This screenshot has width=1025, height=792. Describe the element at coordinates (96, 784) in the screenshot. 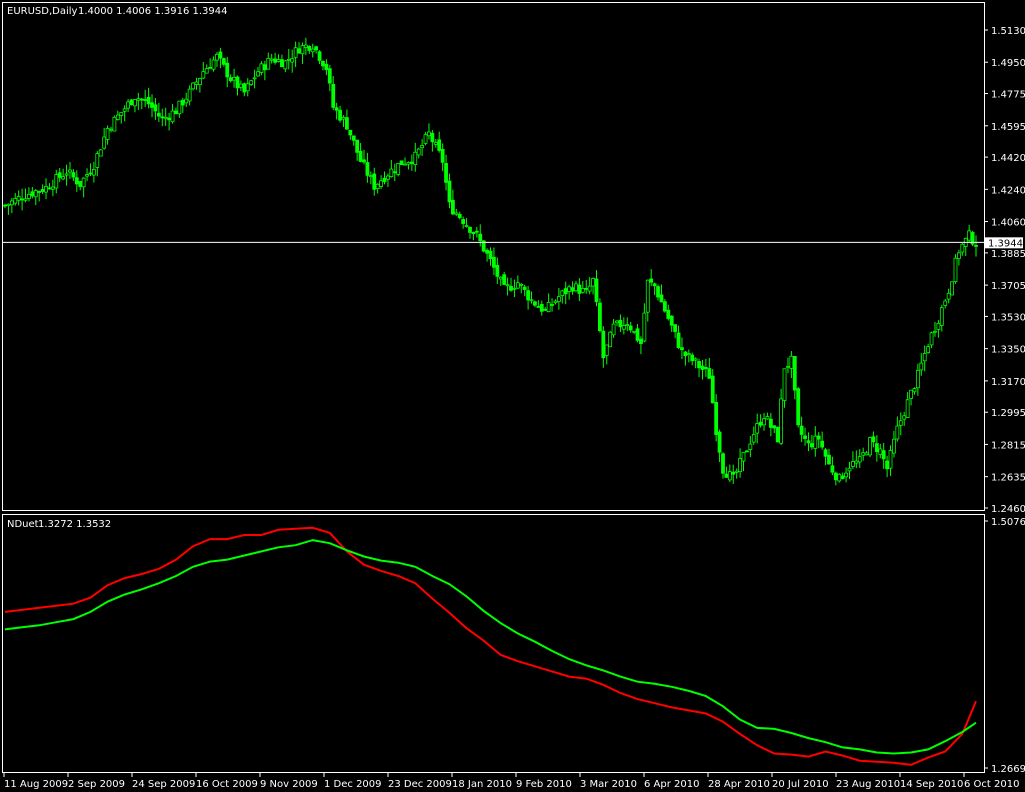

I see `time-tick-label: 2 Sep 2009` at that location.